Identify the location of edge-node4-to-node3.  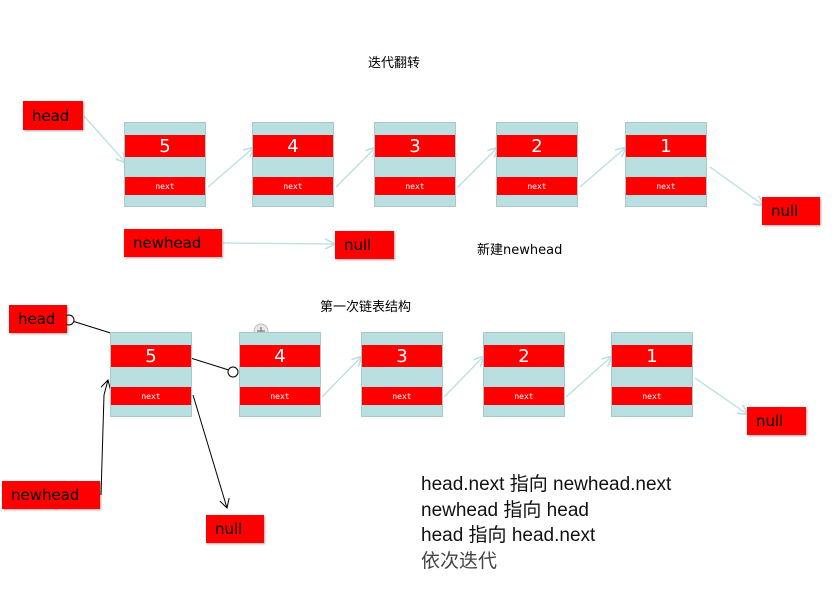
(355, 168).